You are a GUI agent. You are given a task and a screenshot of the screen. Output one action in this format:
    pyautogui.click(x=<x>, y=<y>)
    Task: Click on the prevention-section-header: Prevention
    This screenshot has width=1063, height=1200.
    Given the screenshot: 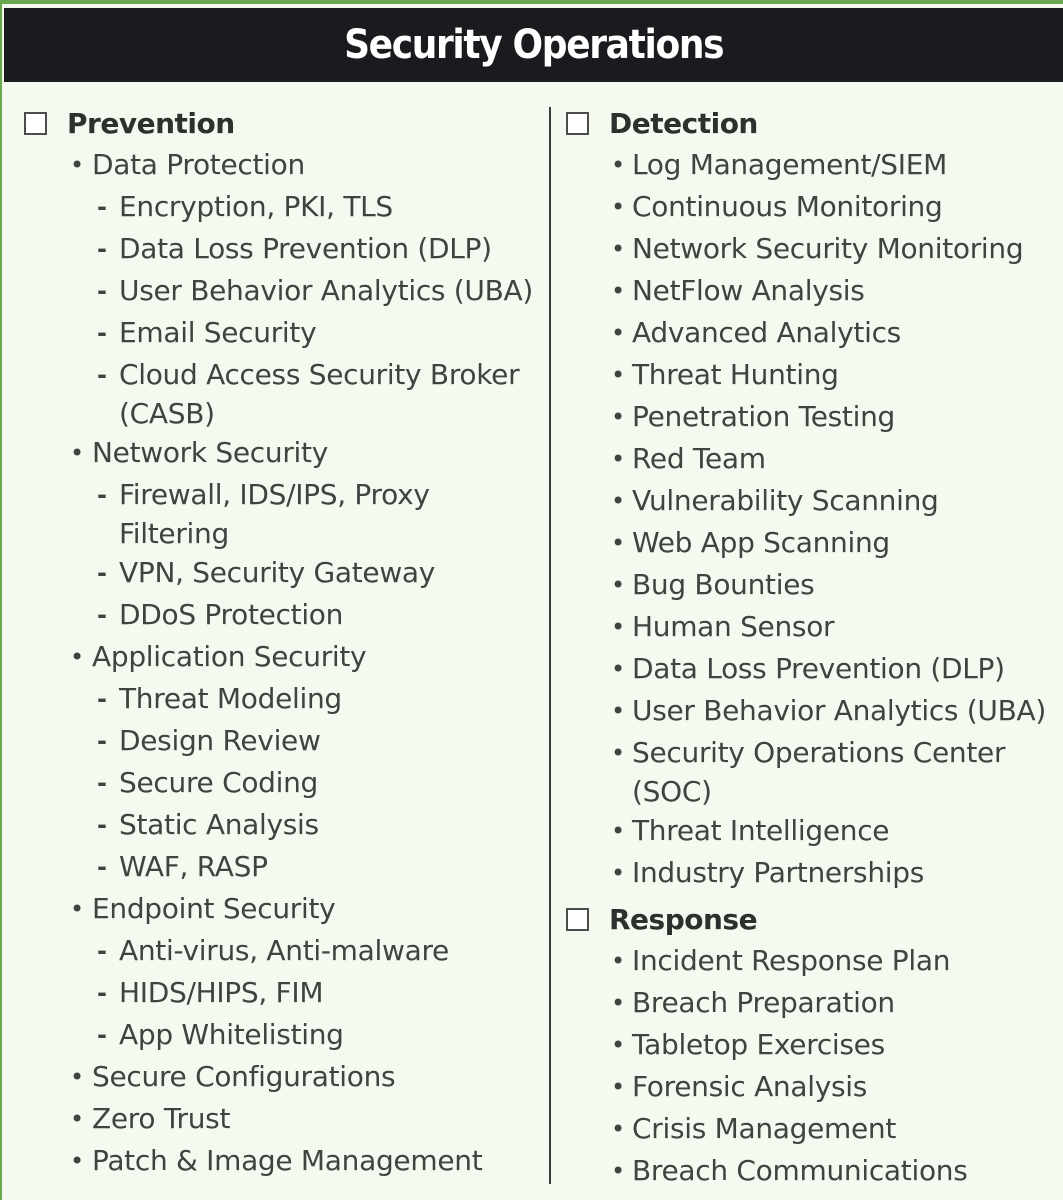 What is the action you would take?
    pyautogui.click(x=278, y=123)
    